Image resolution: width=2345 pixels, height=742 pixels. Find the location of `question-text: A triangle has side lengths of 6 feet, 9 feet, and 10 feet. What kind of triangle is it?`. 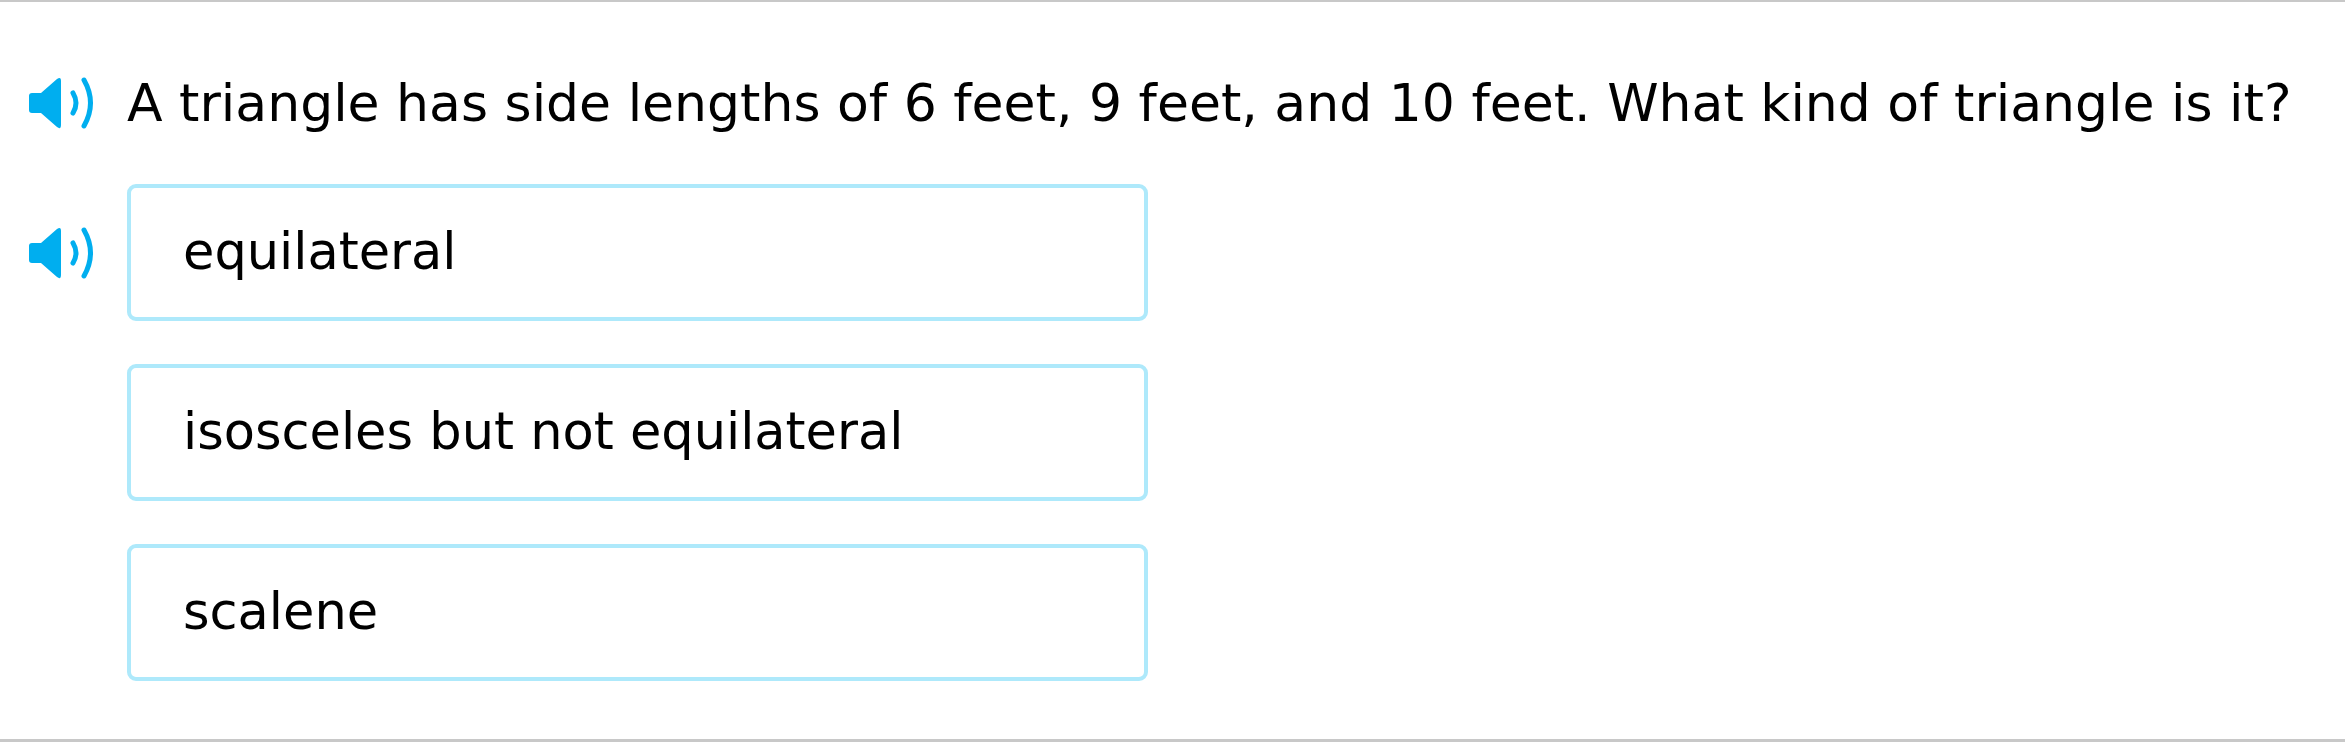

question-text: A triangle has side lengths of 6 feet, 9 feet, and 10 feet. What kind of triangle is it? is located at coordinates (1209, 103).